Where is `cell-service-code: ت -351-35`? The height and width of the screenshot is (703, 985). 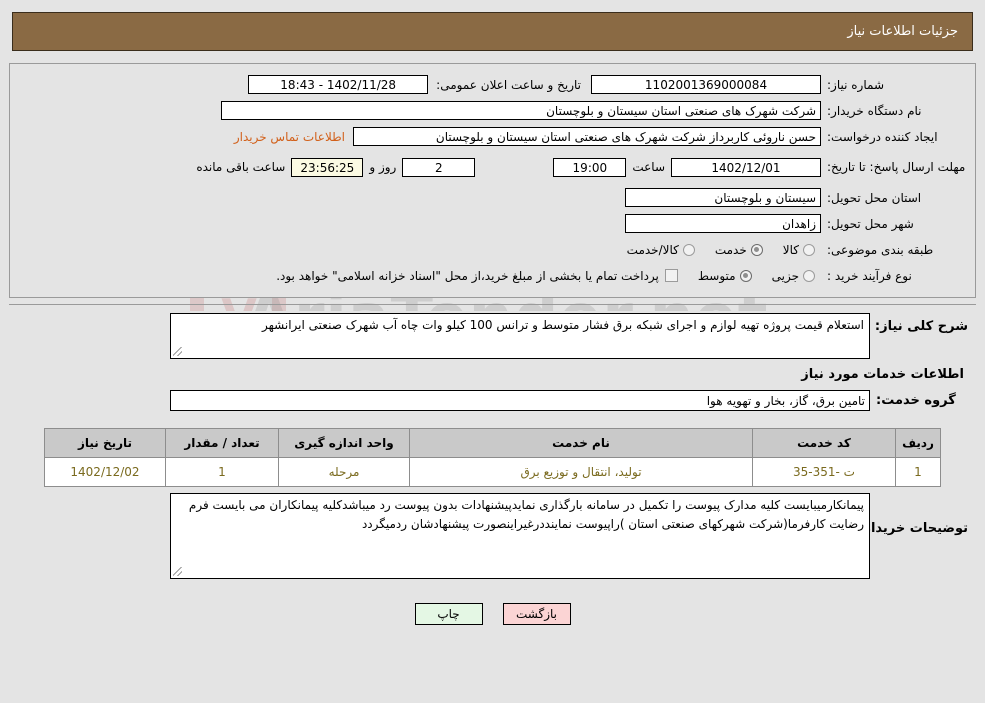
cell-service-code: ت -351-35 is located at coordinates (824, 472).